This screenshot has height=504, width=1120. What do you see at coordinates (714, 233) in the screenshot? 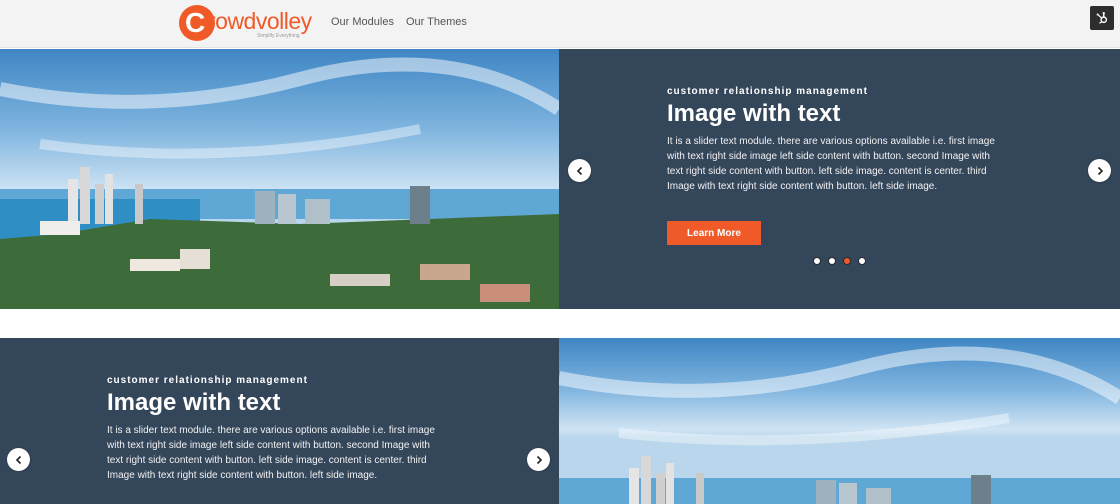
I see `learn-more-button: Learn More` at bounding box center [714, 233].